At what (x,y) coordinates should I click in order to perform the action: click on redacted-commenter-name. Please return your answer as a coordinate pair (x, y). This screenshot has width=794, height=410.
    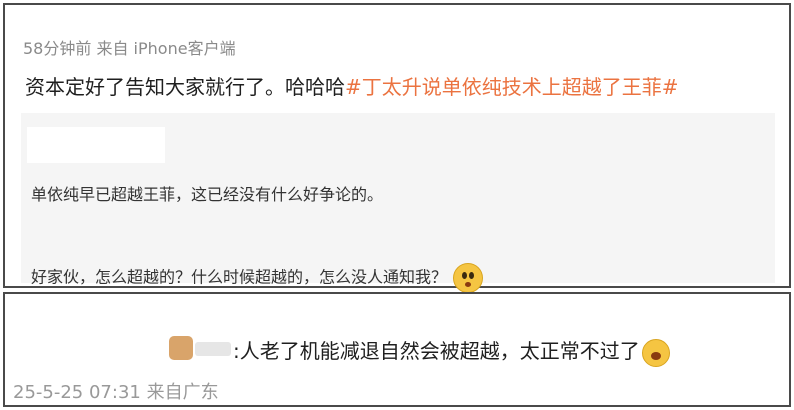
    Looking at the image, I should click on (213, 349).